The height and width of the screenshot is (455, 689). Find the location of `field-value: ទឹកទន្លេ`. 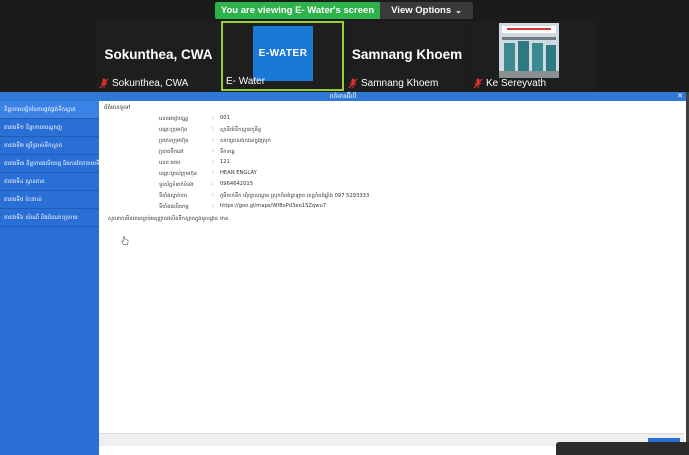

field-value: ទឹកទន្លេ is located at coordinates (227, 152).